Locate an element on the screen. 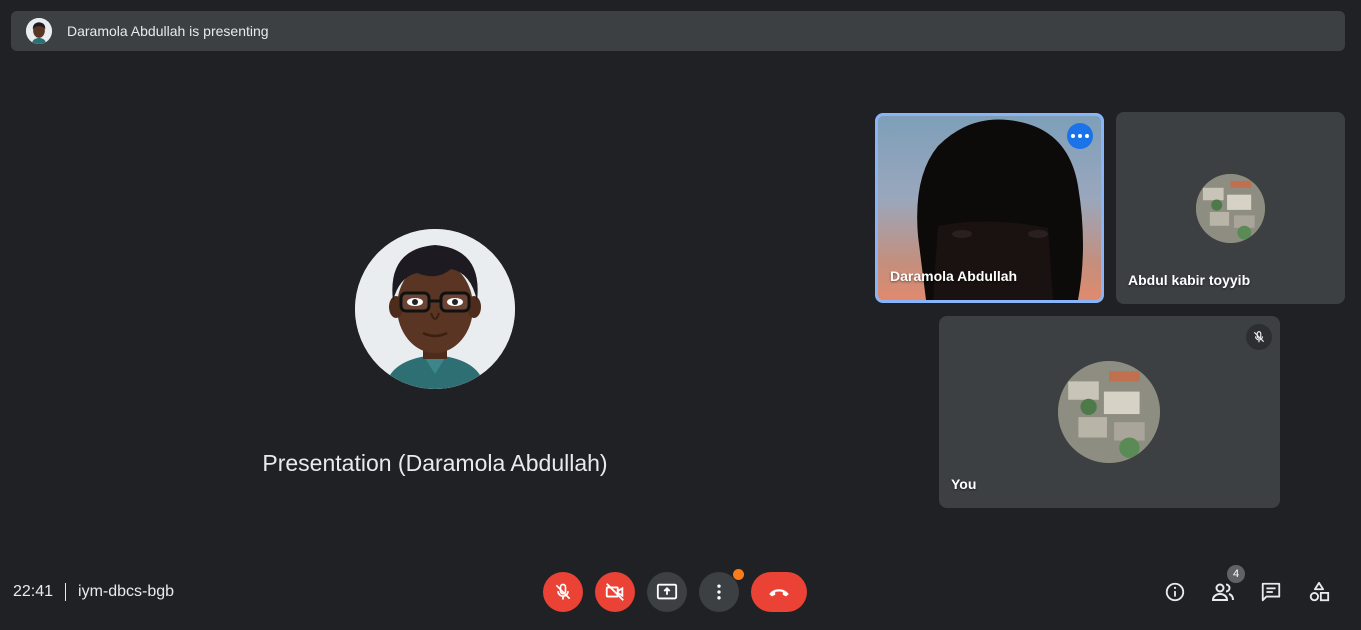 The image size is (1361, 630). chat-button is located at coordinates (1271, 592).